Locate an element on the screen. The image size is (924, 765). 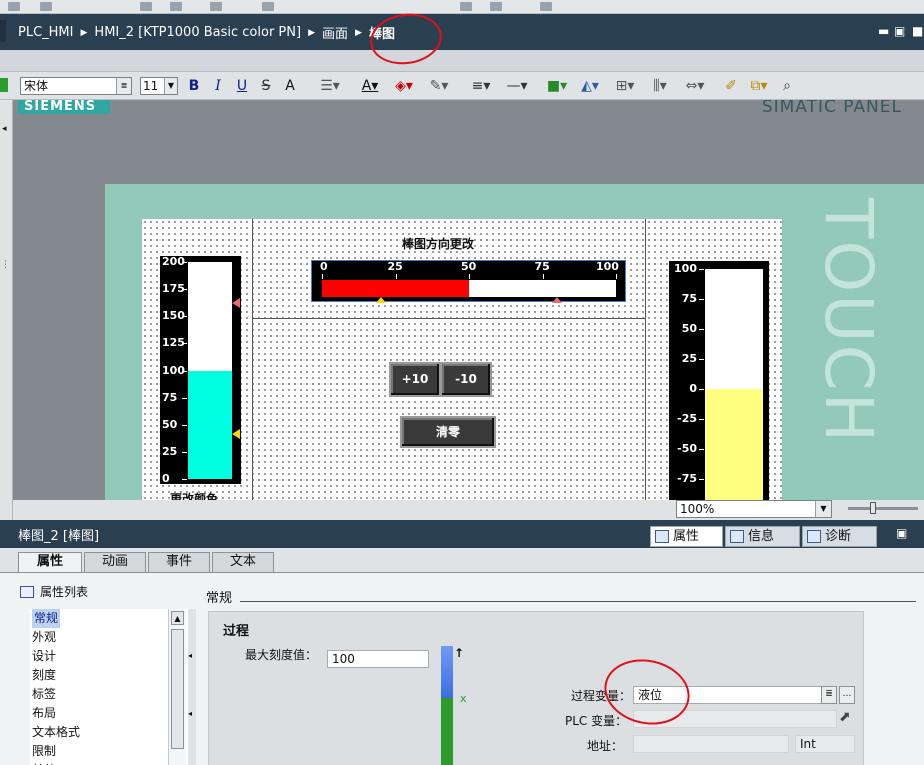
align-objects-icon: ⊞▾ is located at coordinates (625, 86).